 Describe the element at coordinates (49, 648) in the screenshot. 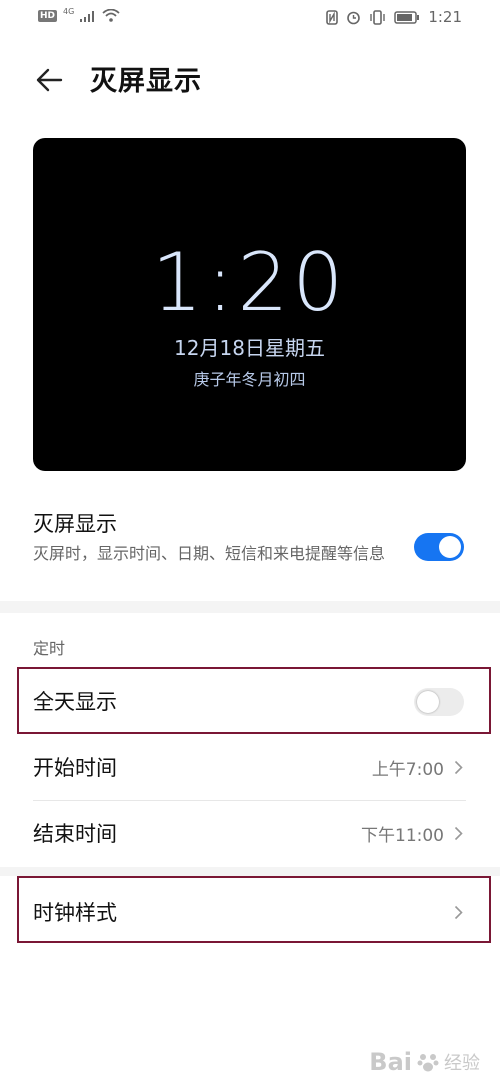

I see `timer-section-label: 定时` at that location.